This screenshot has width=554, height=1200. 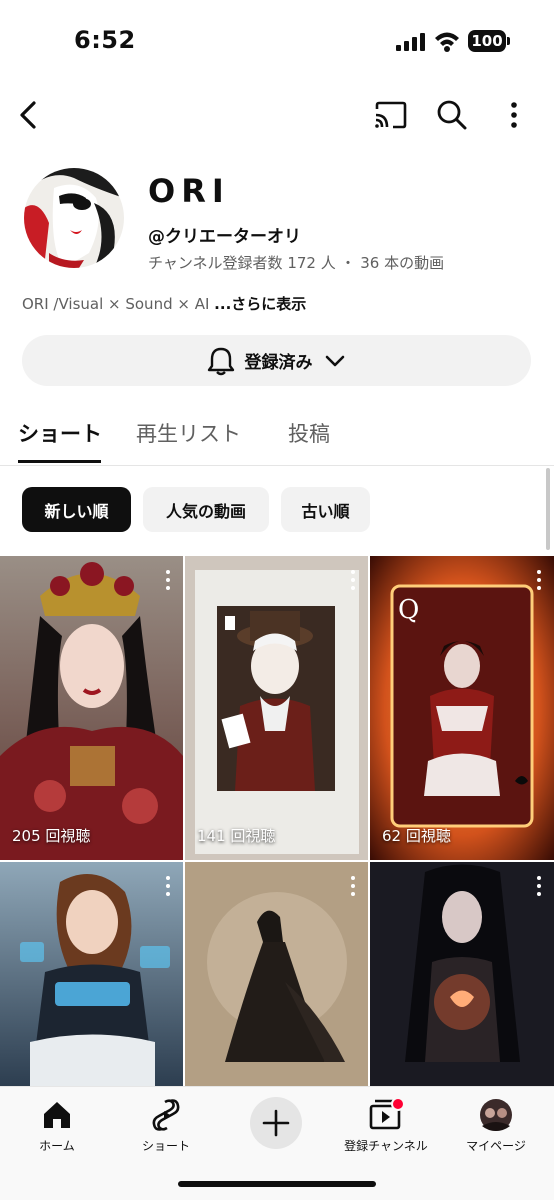 I want to click on channel-description: ORI /Visual × Sound × AI ...さらに表示, so click(x=164, y=303).